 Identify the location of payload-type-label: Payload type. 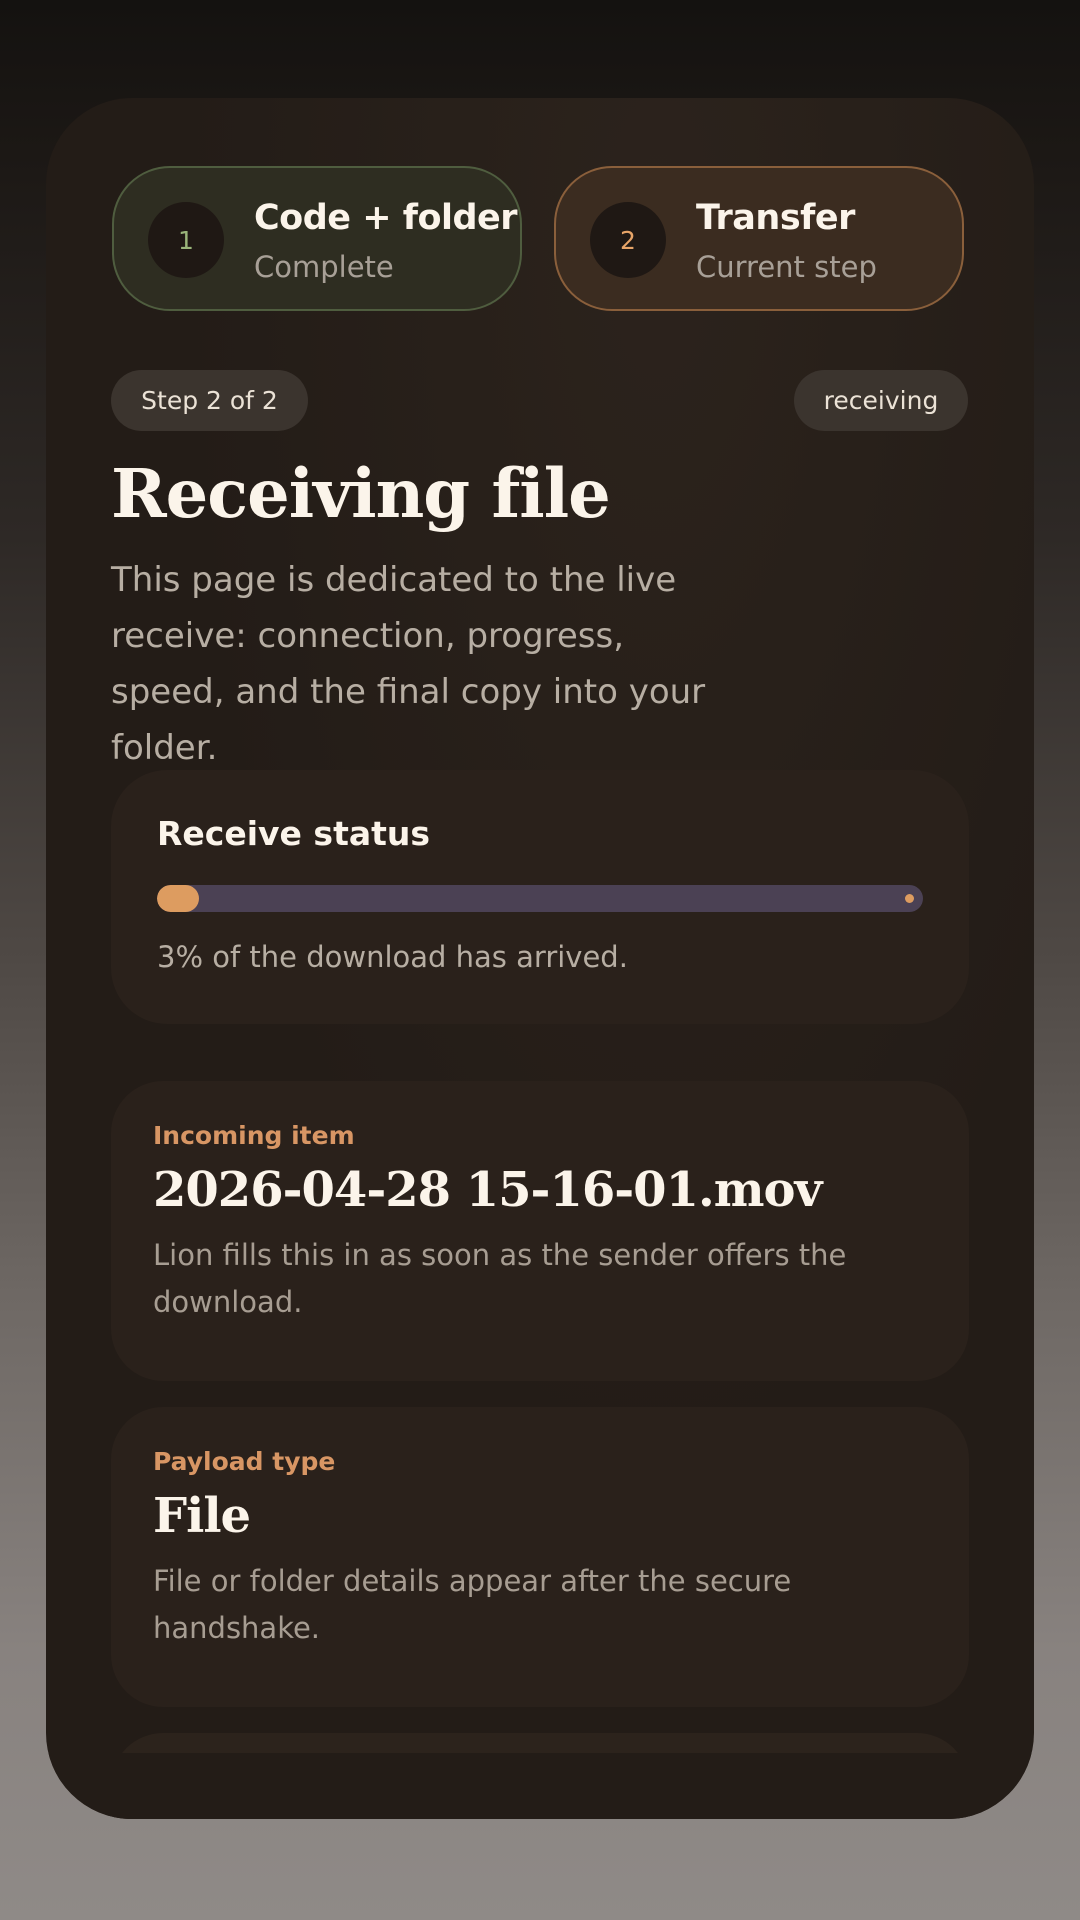
(244, 1461).